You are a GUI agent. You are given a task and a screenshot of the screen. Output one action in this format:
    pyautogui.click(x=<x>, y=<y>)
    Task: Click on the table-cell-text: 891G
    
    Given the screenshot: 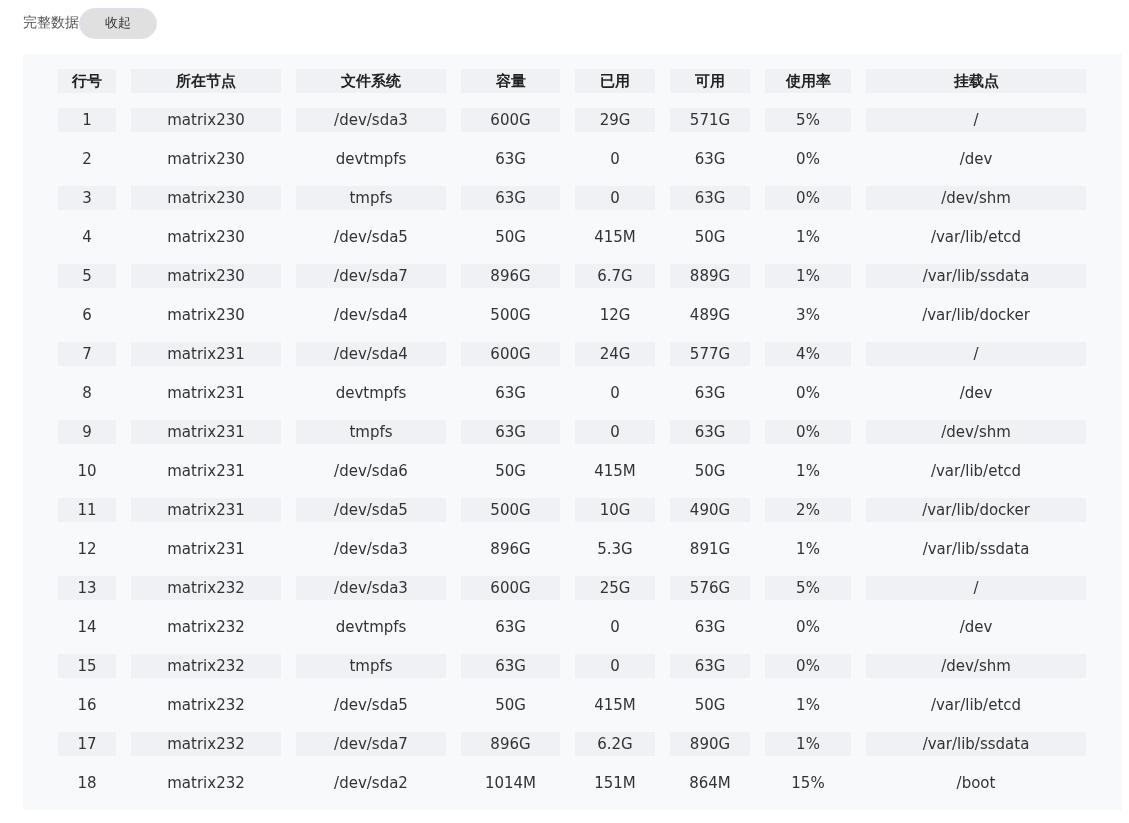 What is the action you would take?
    pyautogui.click(x=710, y=549)
    